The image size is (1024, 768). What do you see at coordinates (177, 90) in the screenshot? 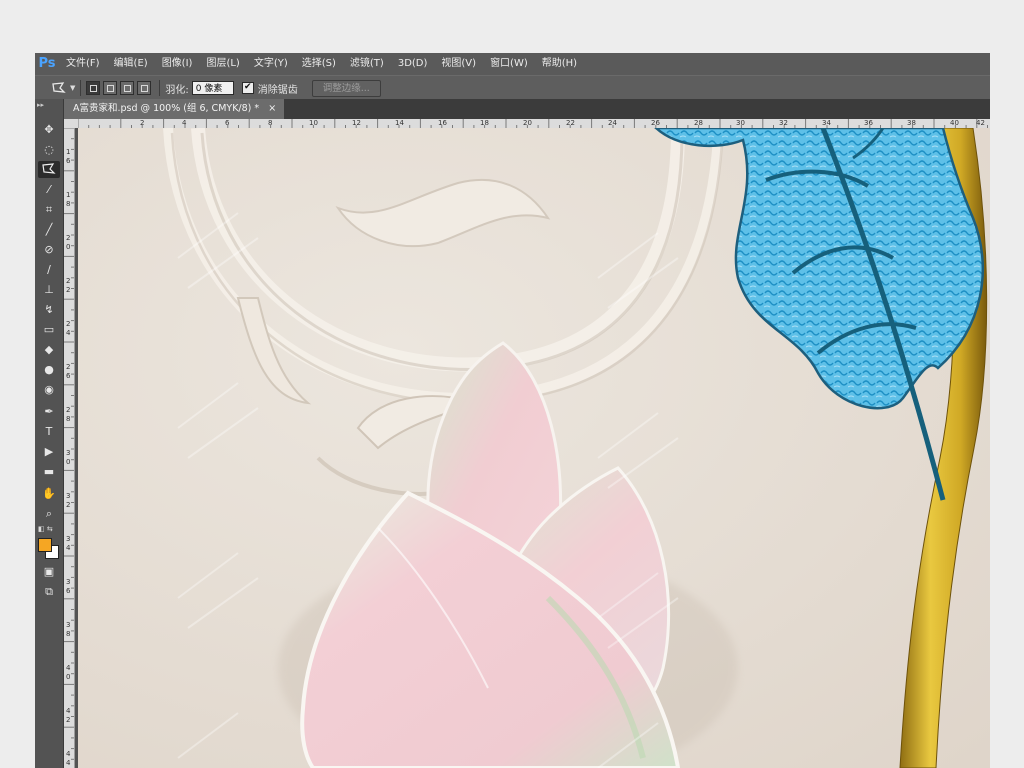
I see `feather-label: 羽化:` at bounding box center [177, 90].